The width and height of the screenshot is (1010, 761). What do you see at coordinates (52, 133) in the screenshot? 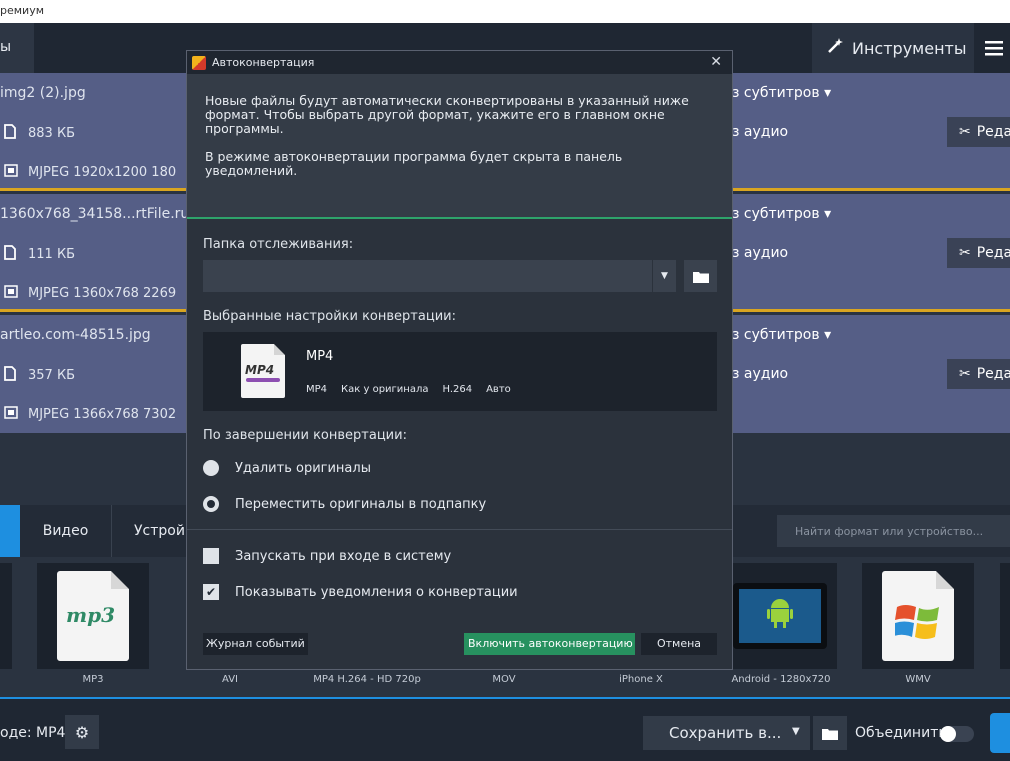
I see `file-size-value: 883 КБ` at bounding box center [52, 133].